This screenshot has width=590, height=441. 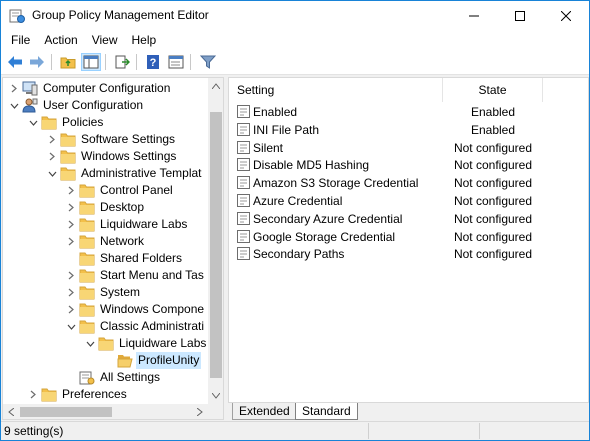 I want to click on computer-icon, so click(x=30, y=88).